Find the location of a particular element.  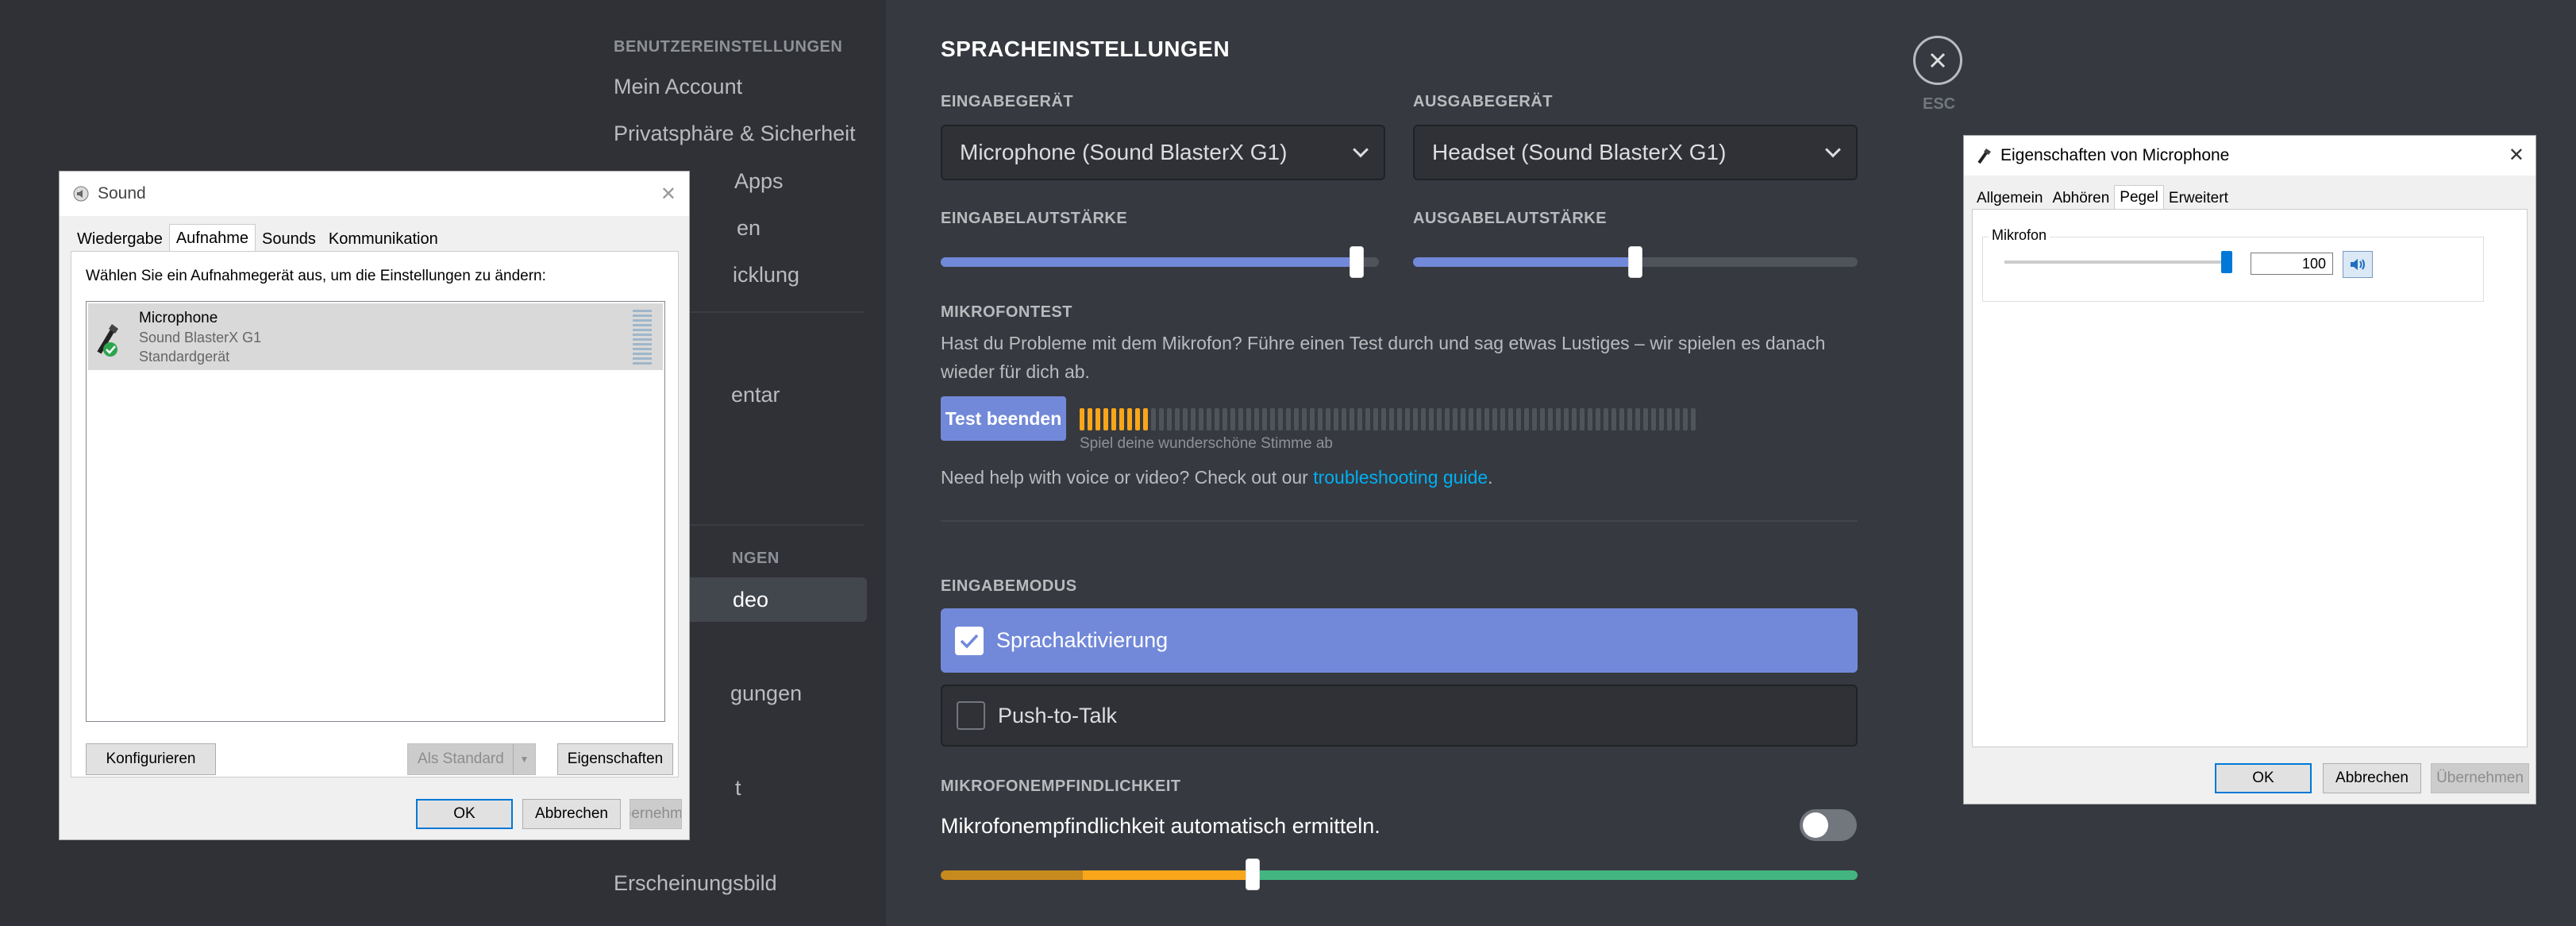

sensitivity-auto-toggle is located at coordinates (1828, 825).